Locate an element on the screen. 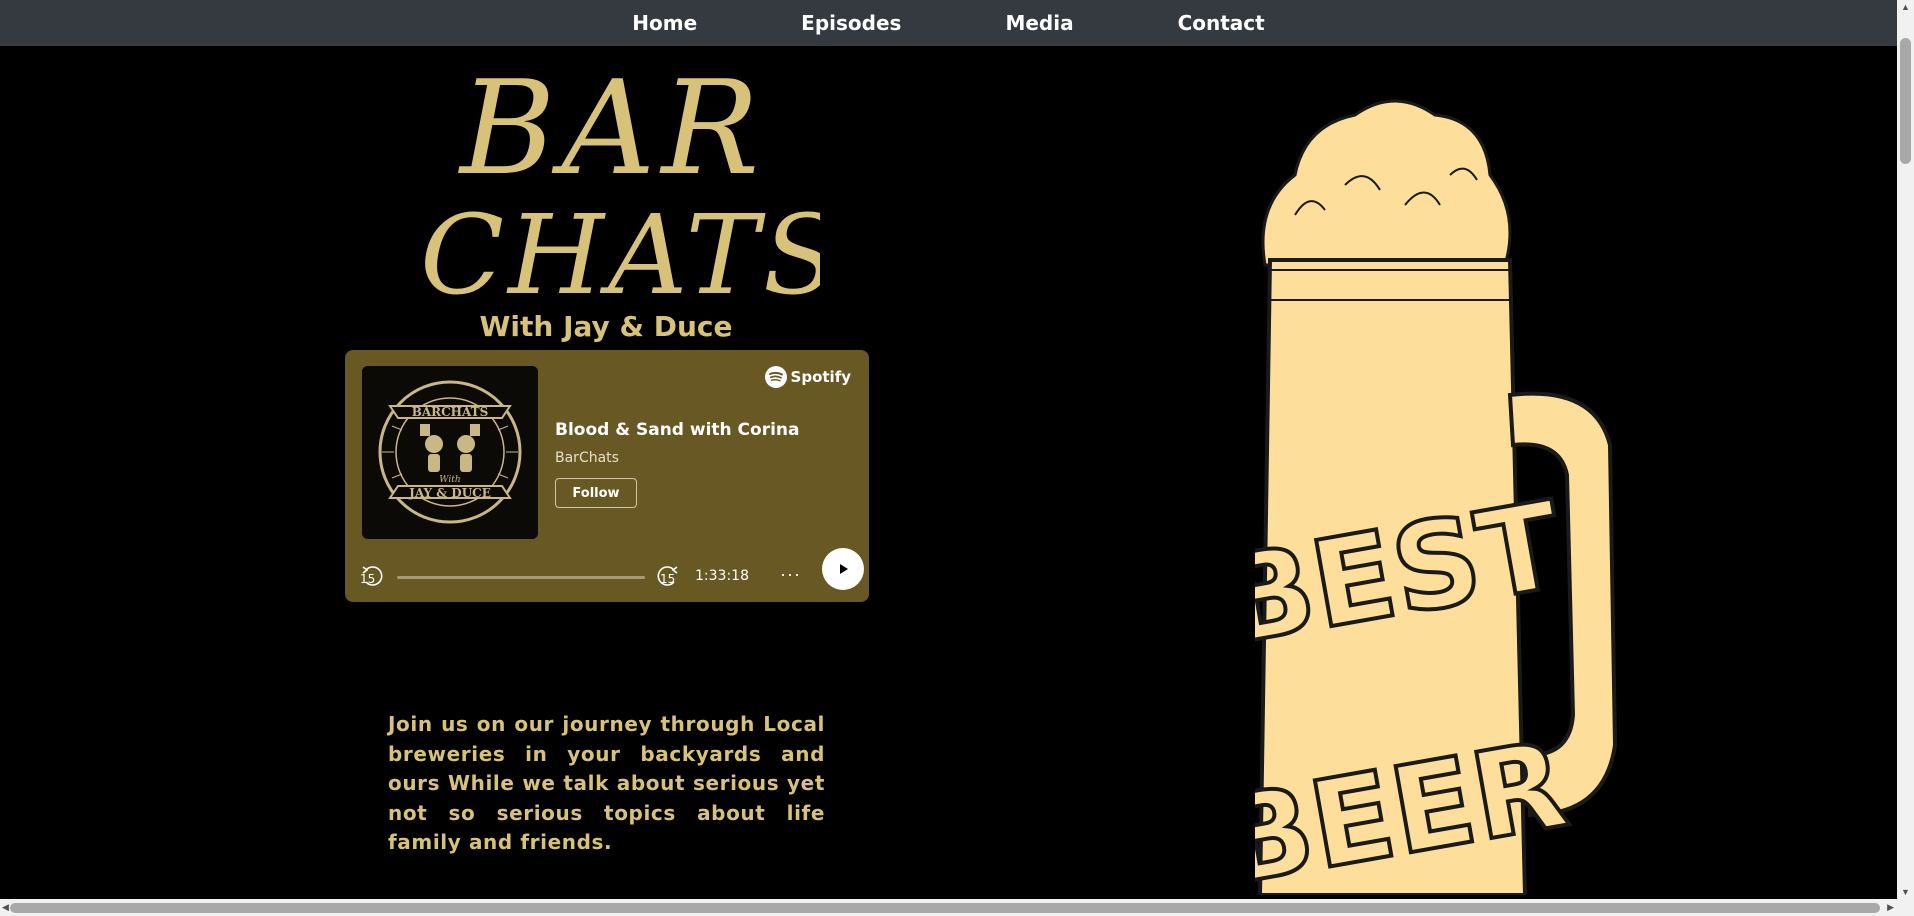  skip-back-button: 15 is located at coordinates (374, 576).